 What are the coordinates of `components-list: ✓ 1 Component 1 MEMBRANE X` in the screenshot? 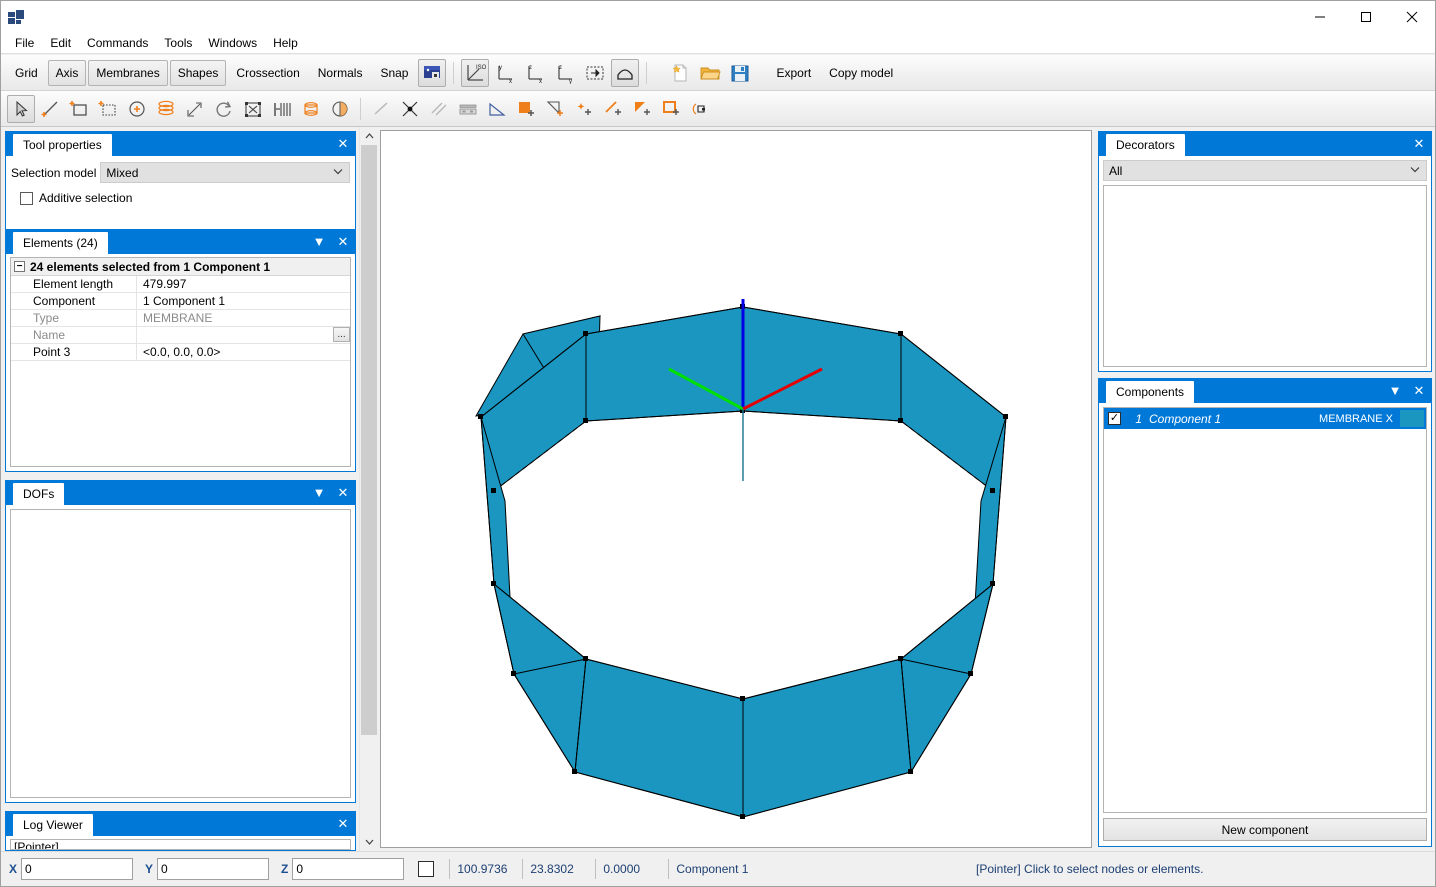 It's located at (1265, 610).